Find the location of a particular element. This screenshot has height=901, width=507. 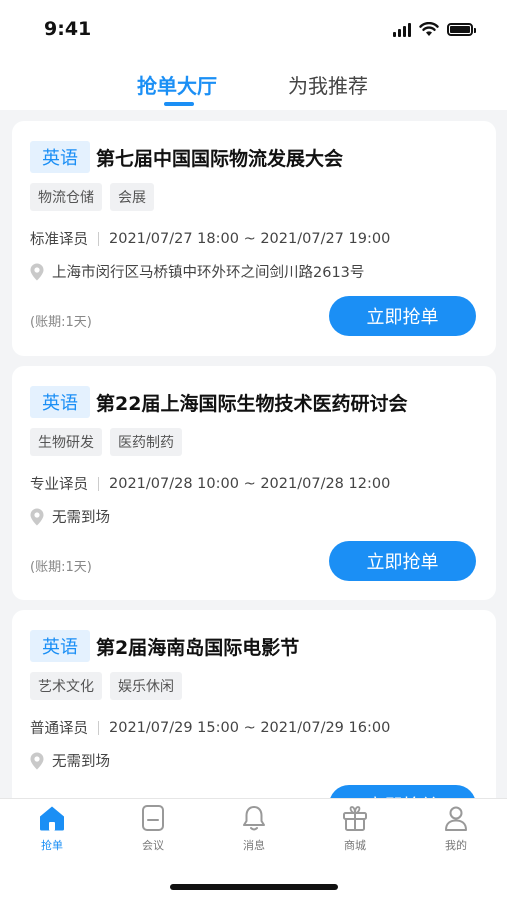

translator-level: 标准译员 is located at coordinates (59, 240).